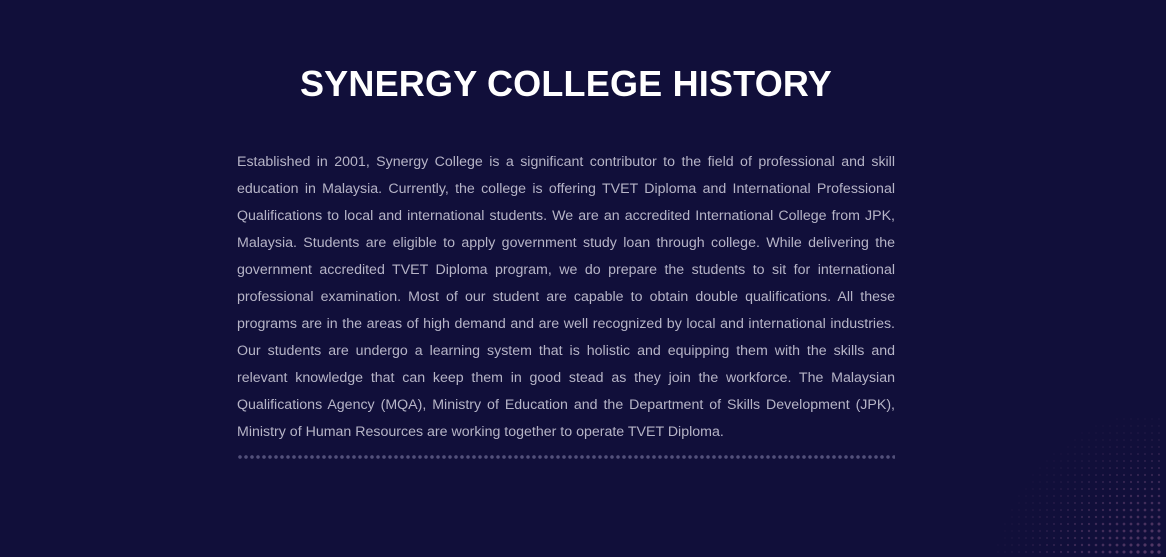 Image resolution: width=1166 pixels, height=557 pixels. What do you see at coordinates (566, 83) in the screenshot?
I see `history-title: SYNERGY COLLEGE HISTORY` at bounding box center [566, 83].